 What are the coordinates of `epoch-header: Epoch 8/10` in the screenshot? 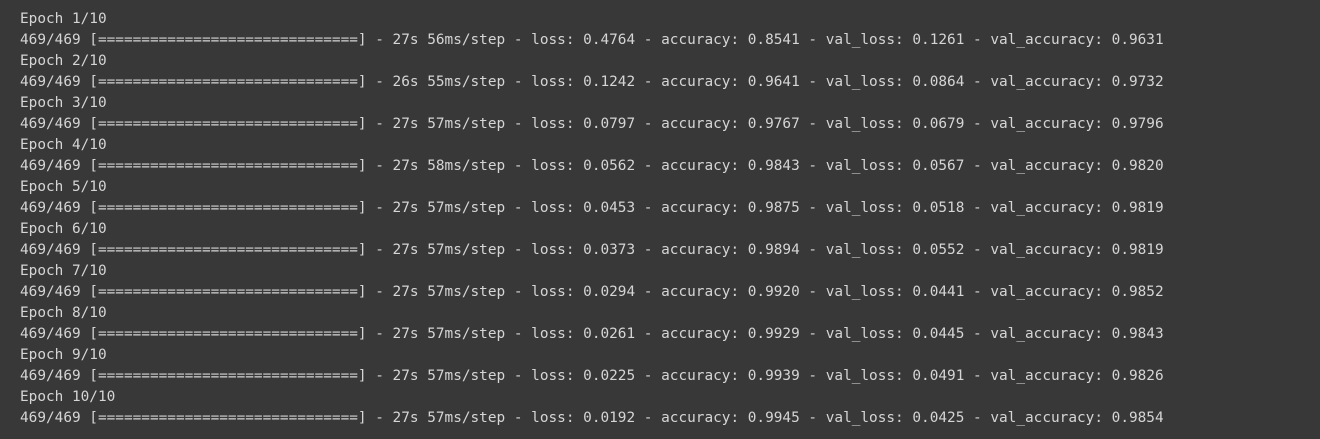 It's located at (63, 313).